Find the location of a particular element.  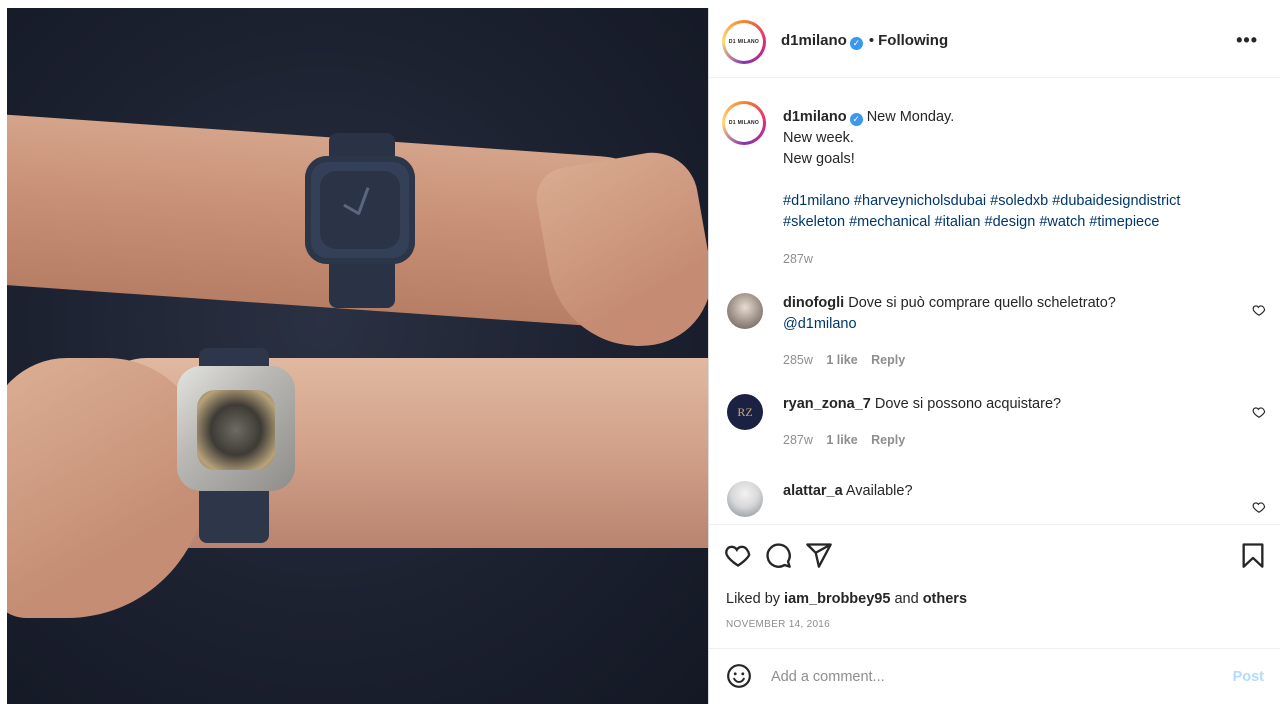

bookmark-icon is located at coordinates (1253, 555).